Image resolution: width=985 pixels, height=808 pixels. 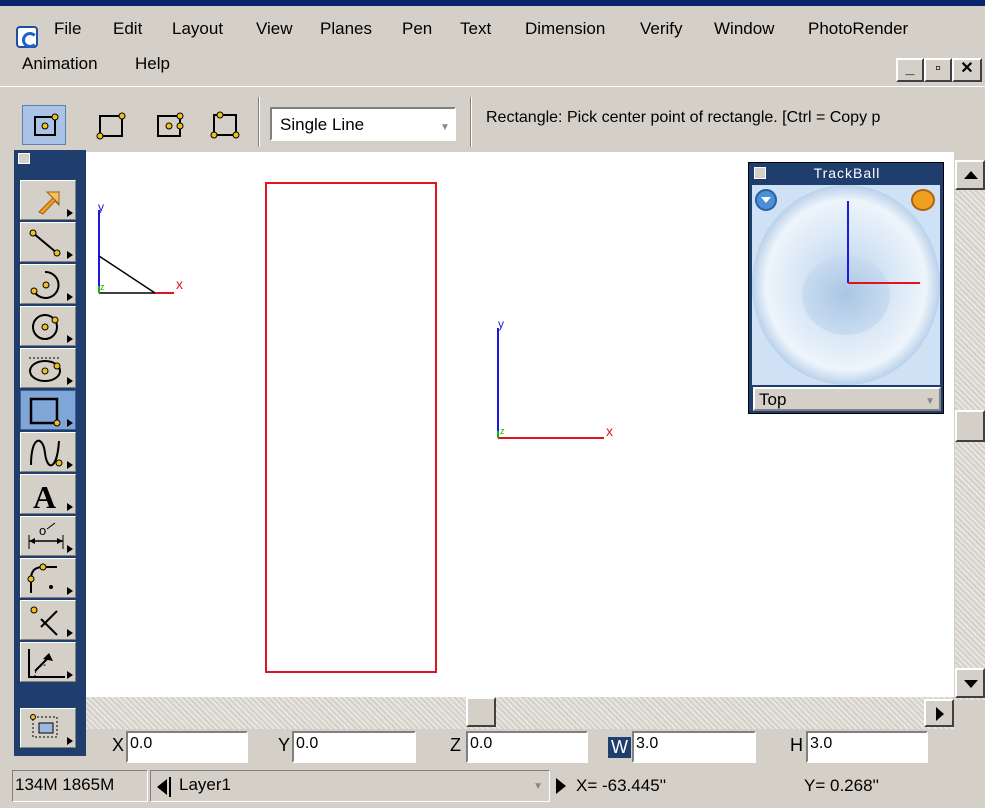 What do you see at coordinates (621, 785) in the screenshot?
I see `x-readout: X= -63.445''` at bounding box center [621, 785].